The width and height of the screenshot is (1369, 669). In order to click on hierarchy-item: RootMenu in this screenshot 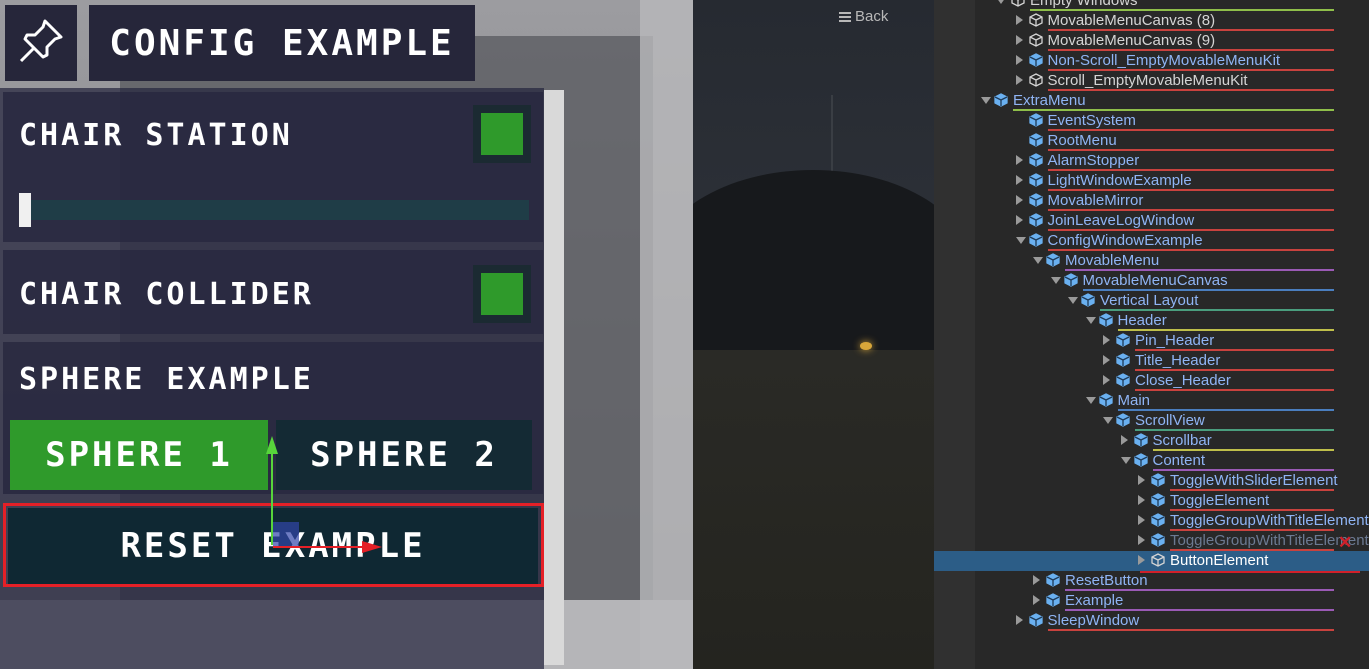, I will do `click(1151, 141)`.